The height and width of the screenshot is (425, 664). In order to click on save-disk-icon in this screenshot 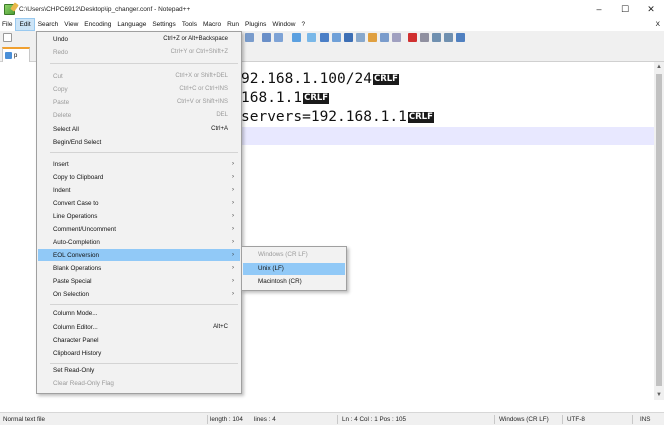, I will do `click(8, 55)`.